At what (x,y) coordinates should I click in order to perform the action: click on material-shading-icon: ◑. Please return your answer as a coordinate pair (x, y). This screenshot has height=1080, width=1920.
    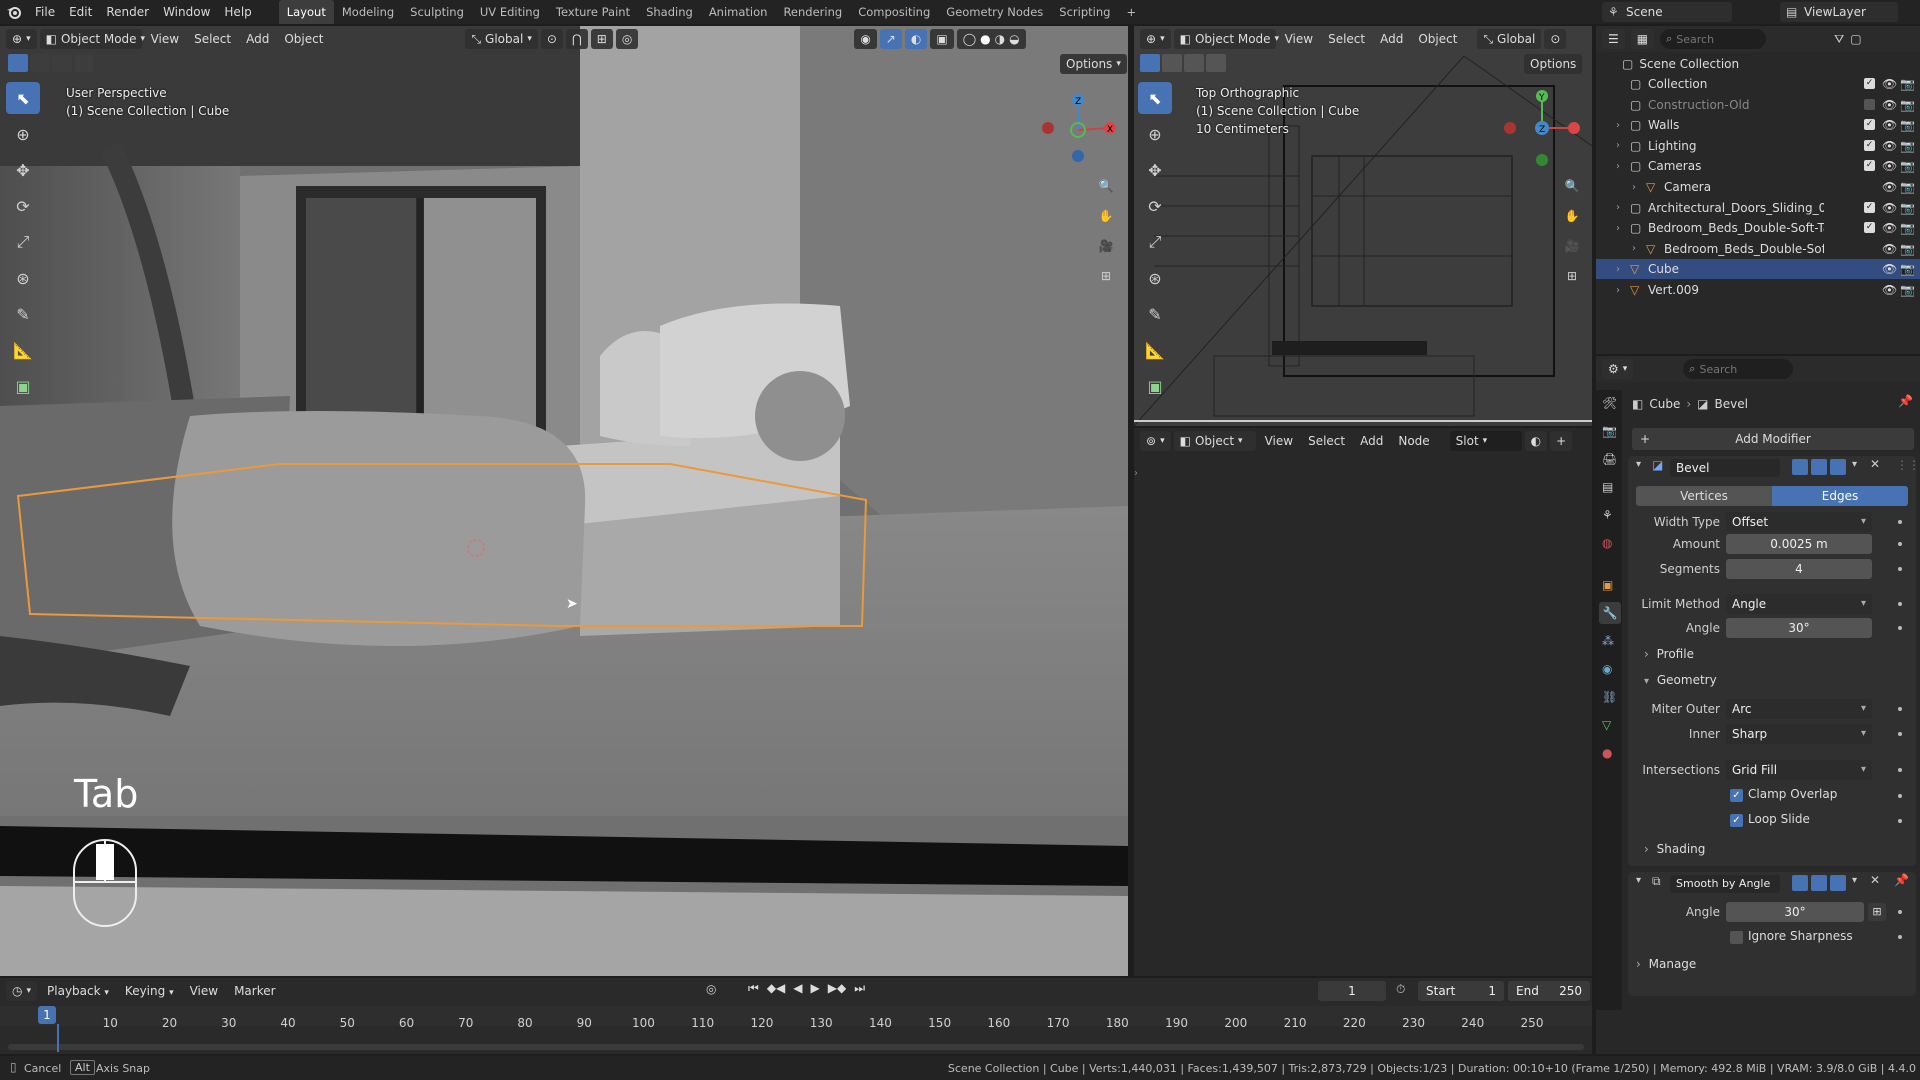
    Looking at the image, I should click on (1000, 39).